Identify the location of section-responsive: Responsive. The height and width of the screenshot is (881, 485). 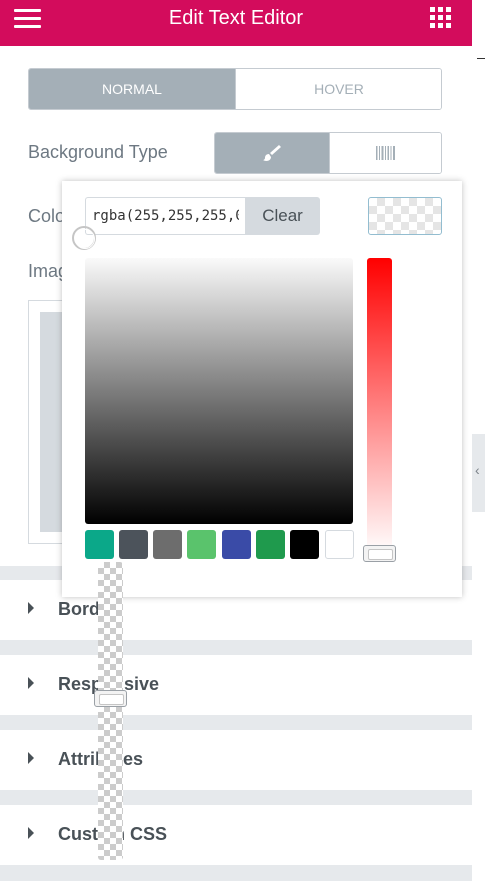
(236, 685).